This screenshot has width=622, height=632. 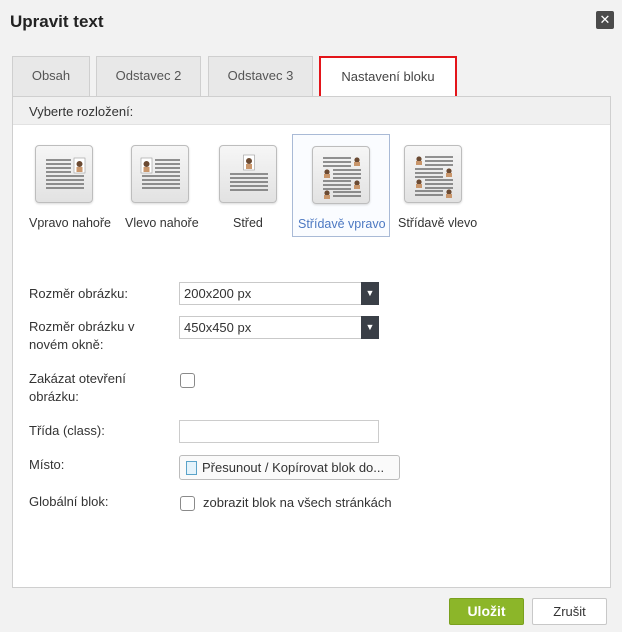 I want to click on layout-option-center: Střed, so click(x=249, y=185).